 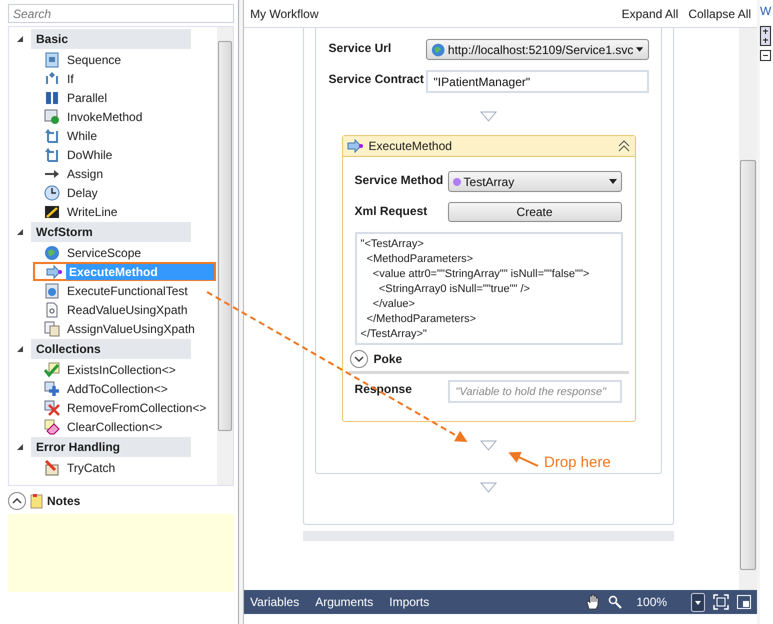 I want to click on category-header: WcfStorm, so click(x=111, y=232).